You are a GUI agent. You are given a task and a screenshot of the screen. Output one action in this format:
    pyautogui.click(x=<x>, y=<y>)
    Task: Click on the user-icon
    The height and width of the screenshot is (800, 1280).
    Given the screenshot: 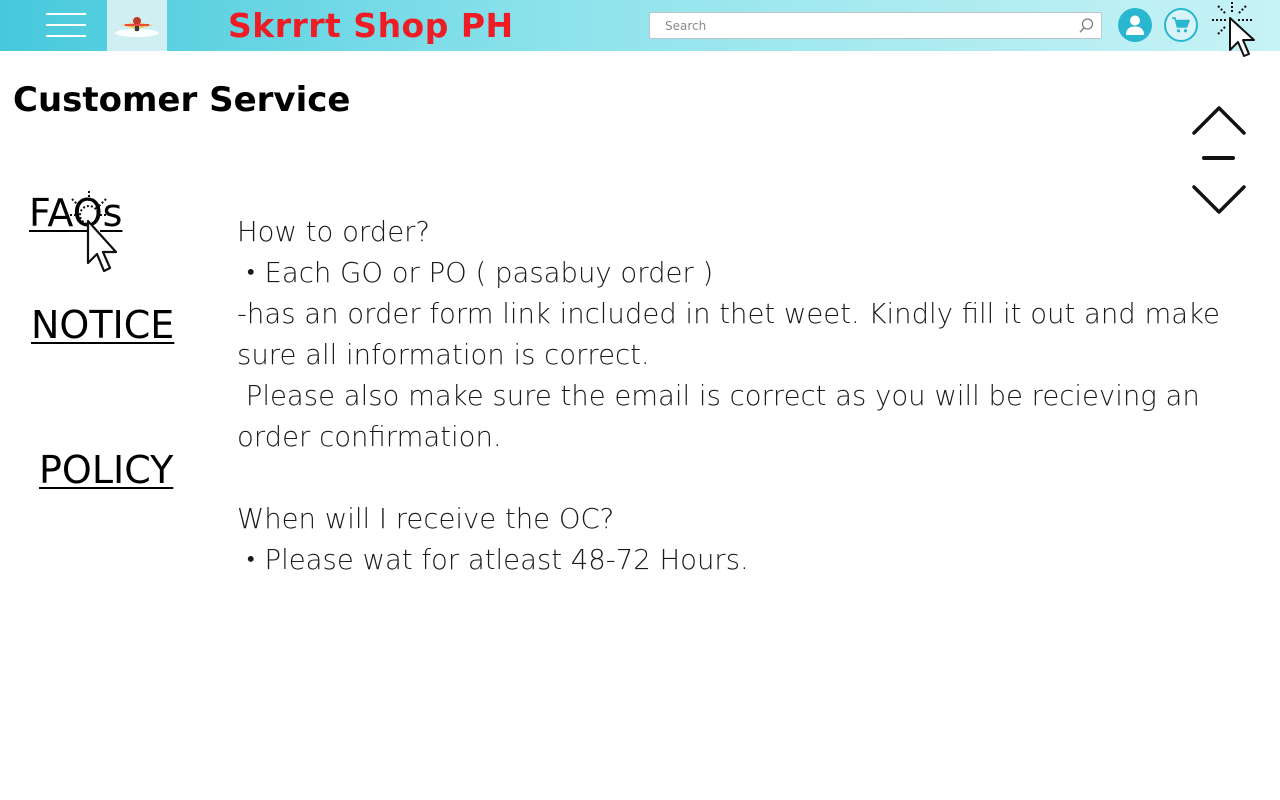 What is the action you would take?
    pyautogui.click(x=1135, y=25)
    